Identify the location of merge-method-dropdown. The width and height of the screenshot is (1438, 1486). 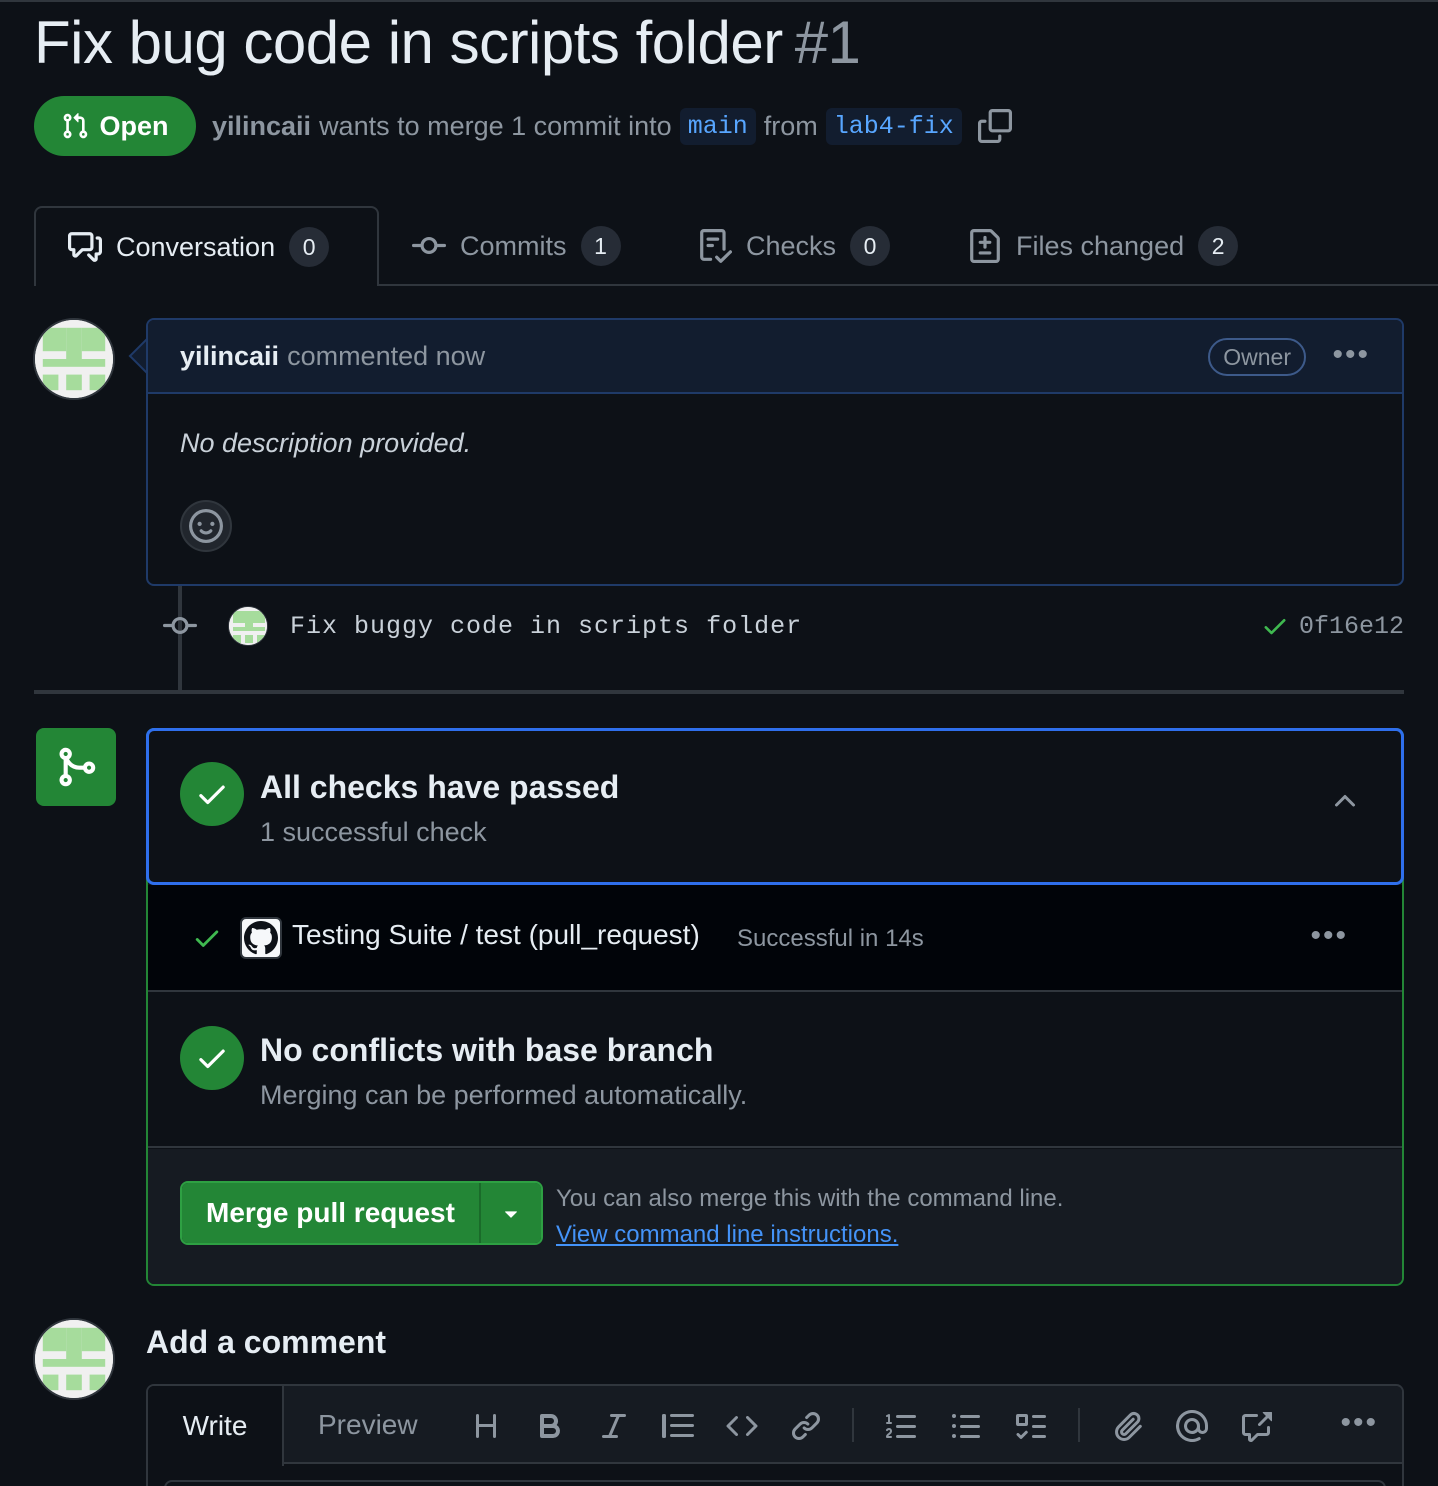
(509, 1213).